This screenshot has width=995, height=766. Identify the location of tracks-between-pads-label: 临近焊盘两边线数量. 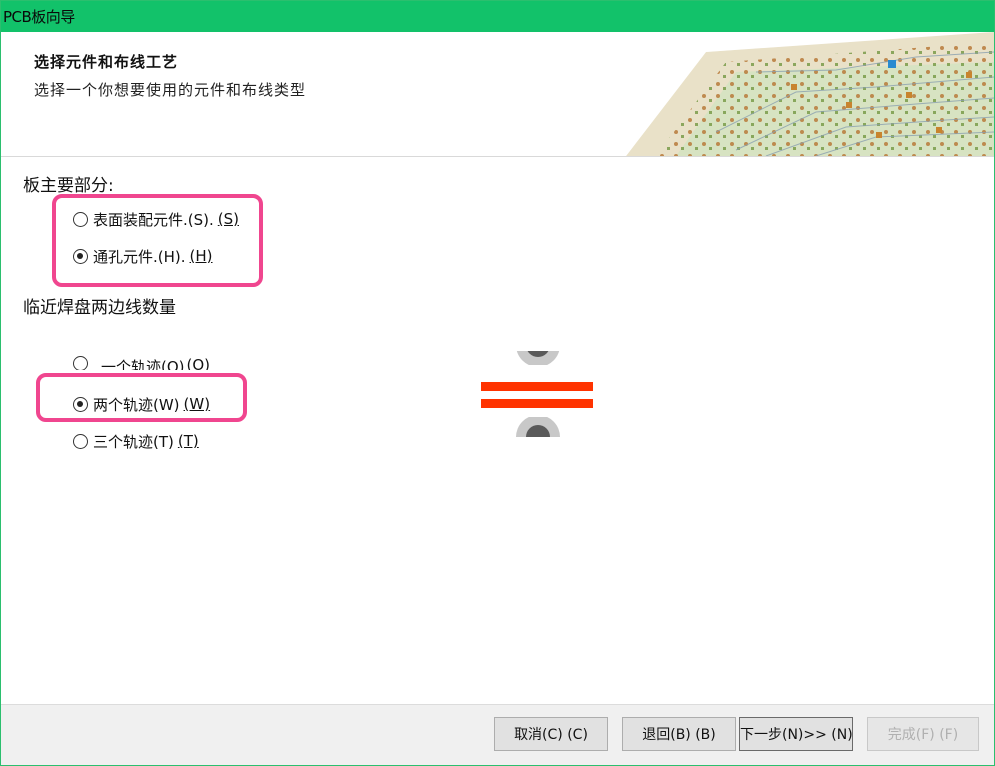
(99, 308).